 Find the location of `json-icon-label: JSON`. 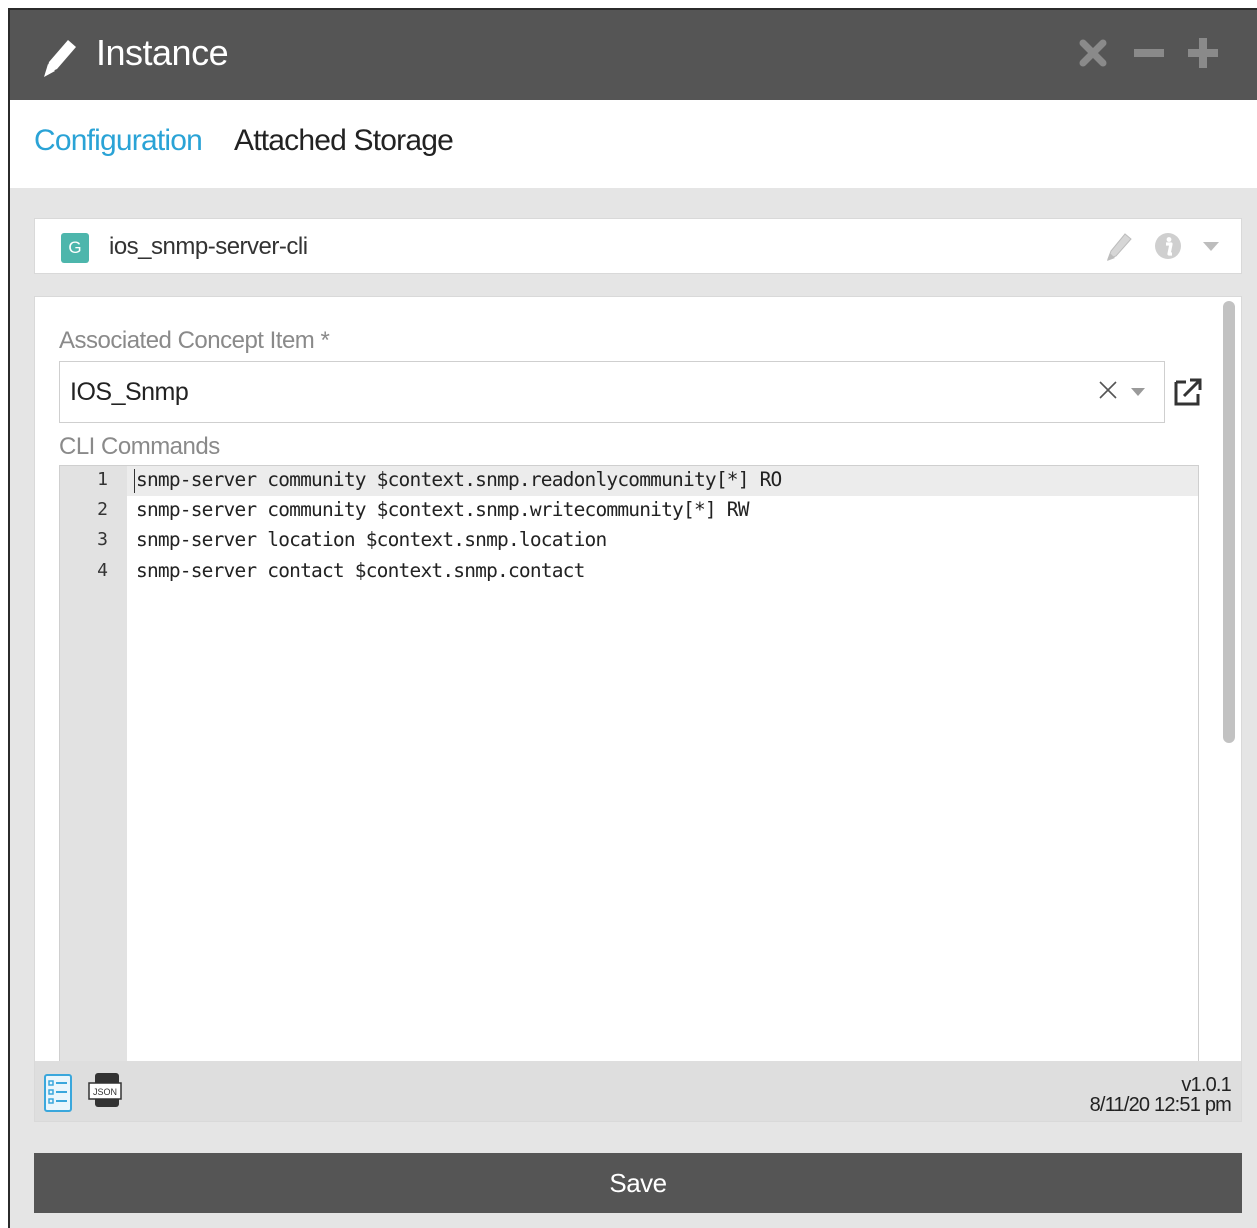

json-icon-label: JSON is located at coordinates (105, 1092).